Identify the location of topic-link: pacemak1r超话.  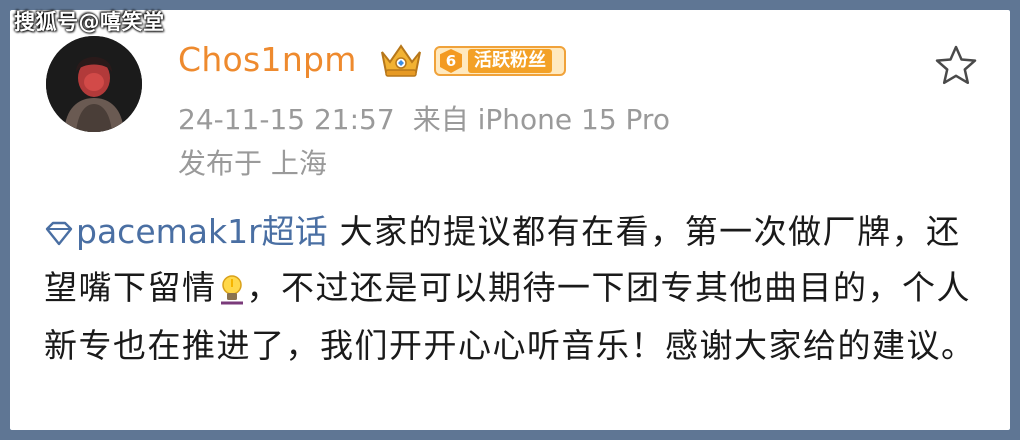
(186, 231).